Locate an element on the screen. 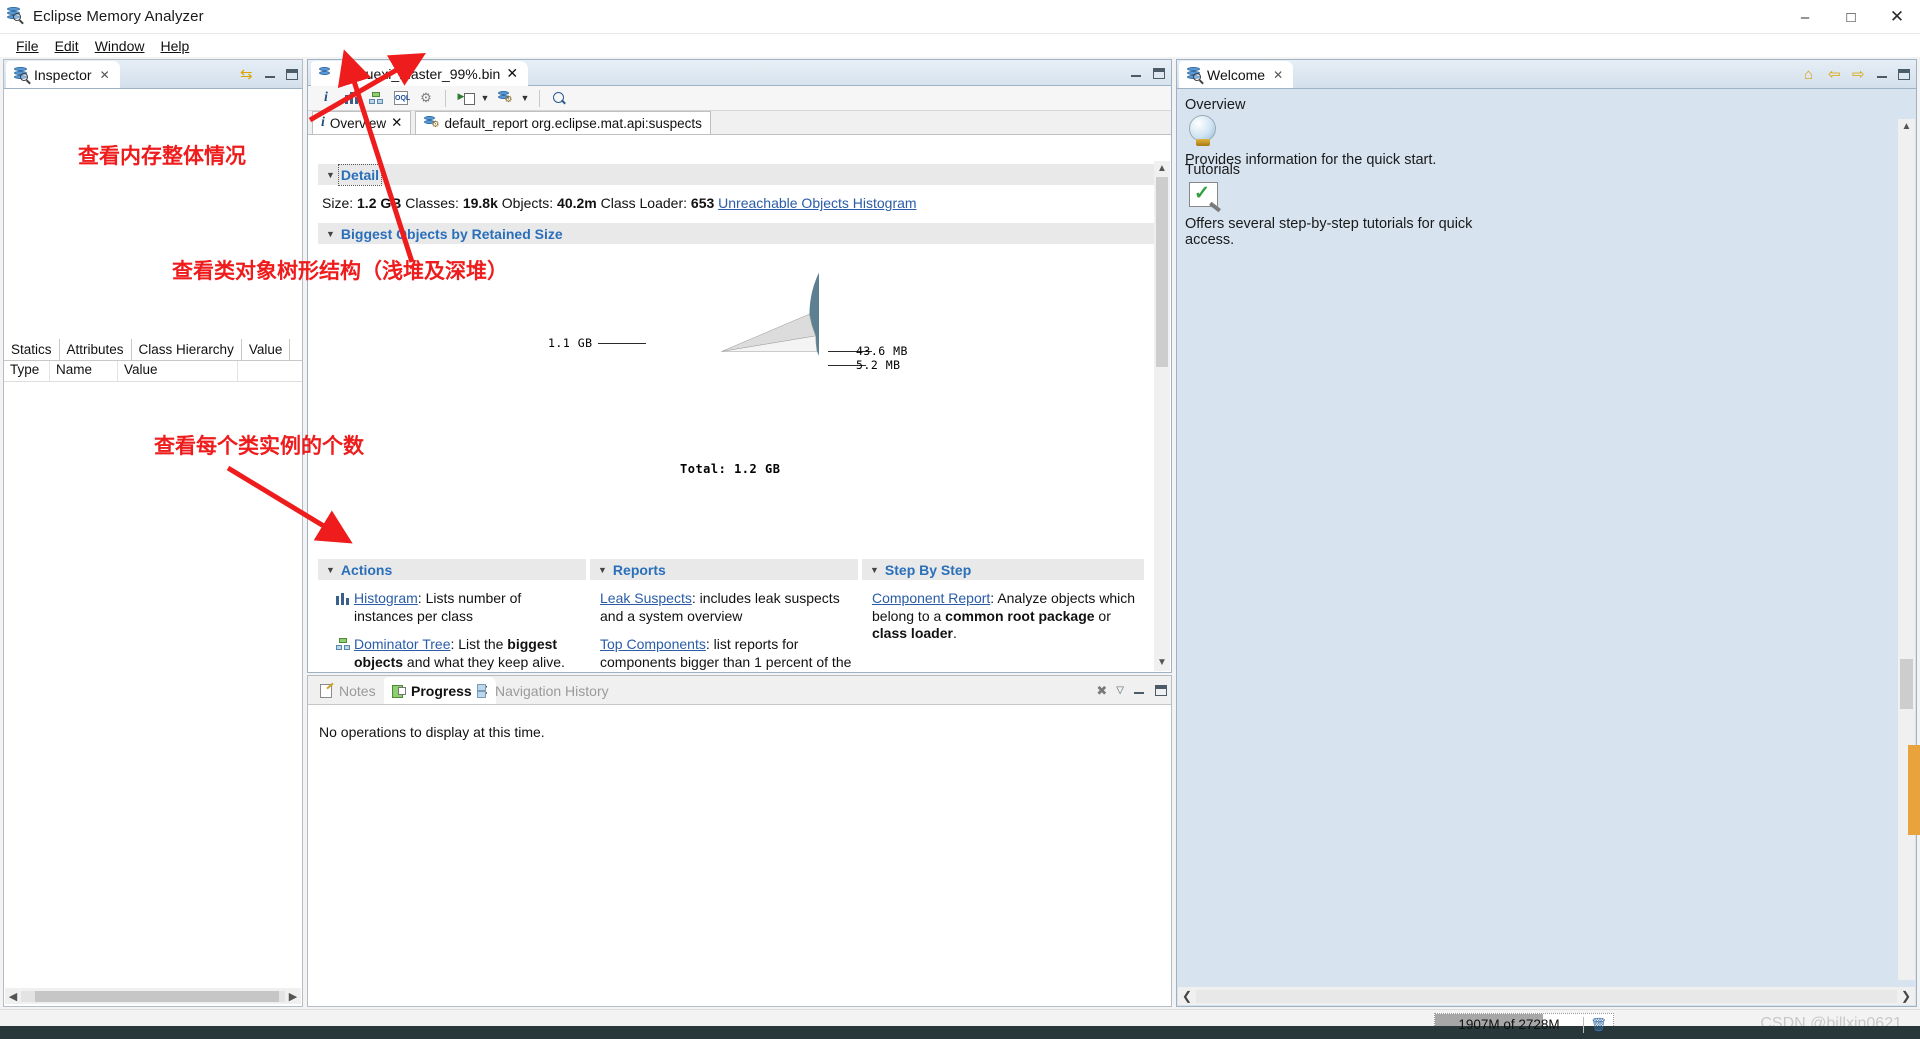  histogram-button is located at coordinates (351, 98).